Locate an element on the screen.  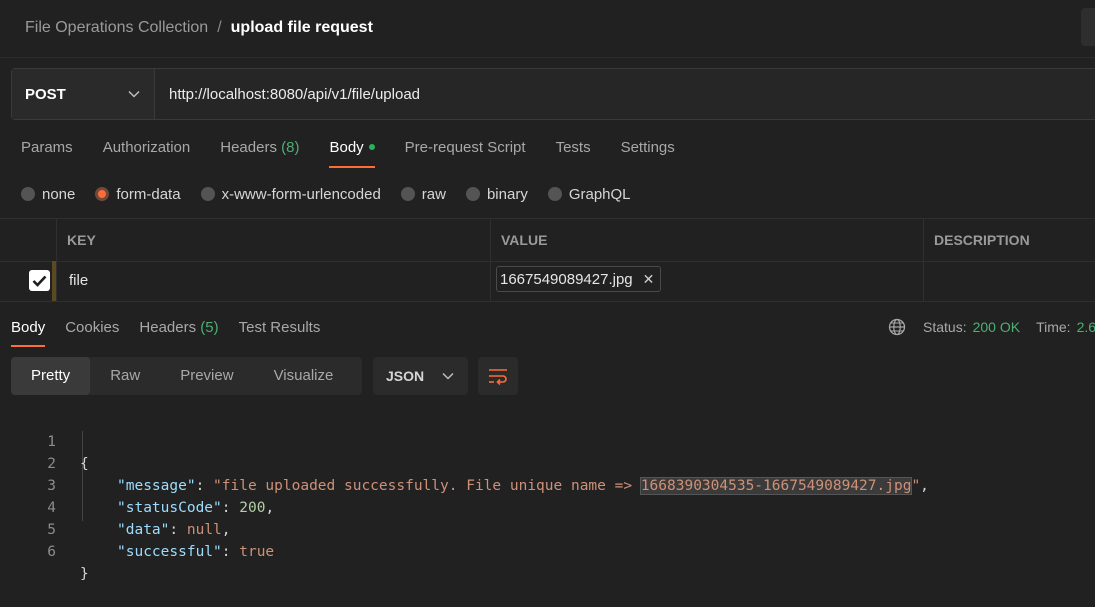
tab-test-results: Test Results is located at coordinates (280, 333).